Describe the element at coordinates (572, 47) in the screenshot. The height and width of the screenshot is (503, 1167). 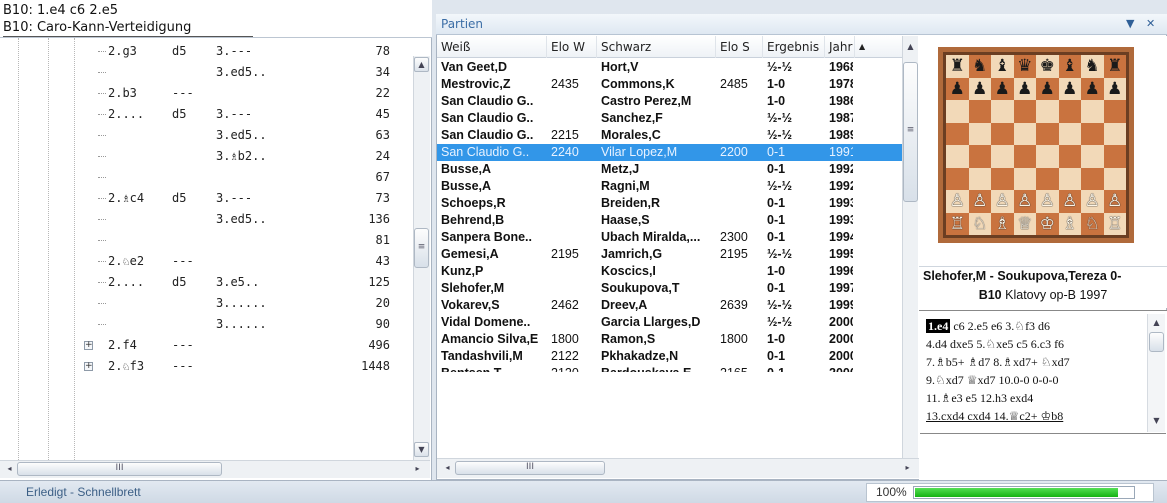
I see `column-header: Elo W` at that location.